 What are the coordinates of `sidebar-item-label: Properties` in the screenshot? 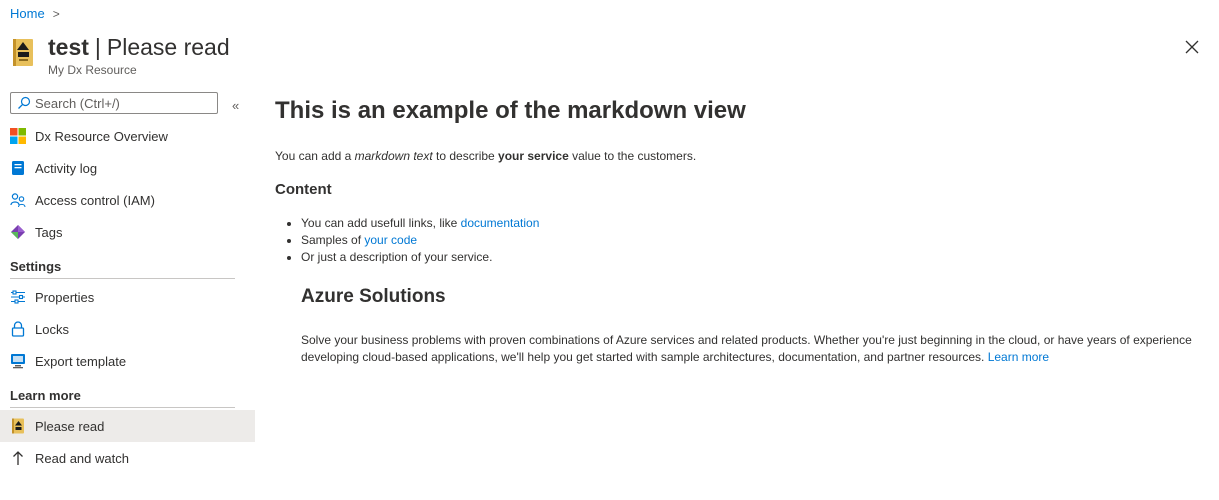 It's located at (65, 297).